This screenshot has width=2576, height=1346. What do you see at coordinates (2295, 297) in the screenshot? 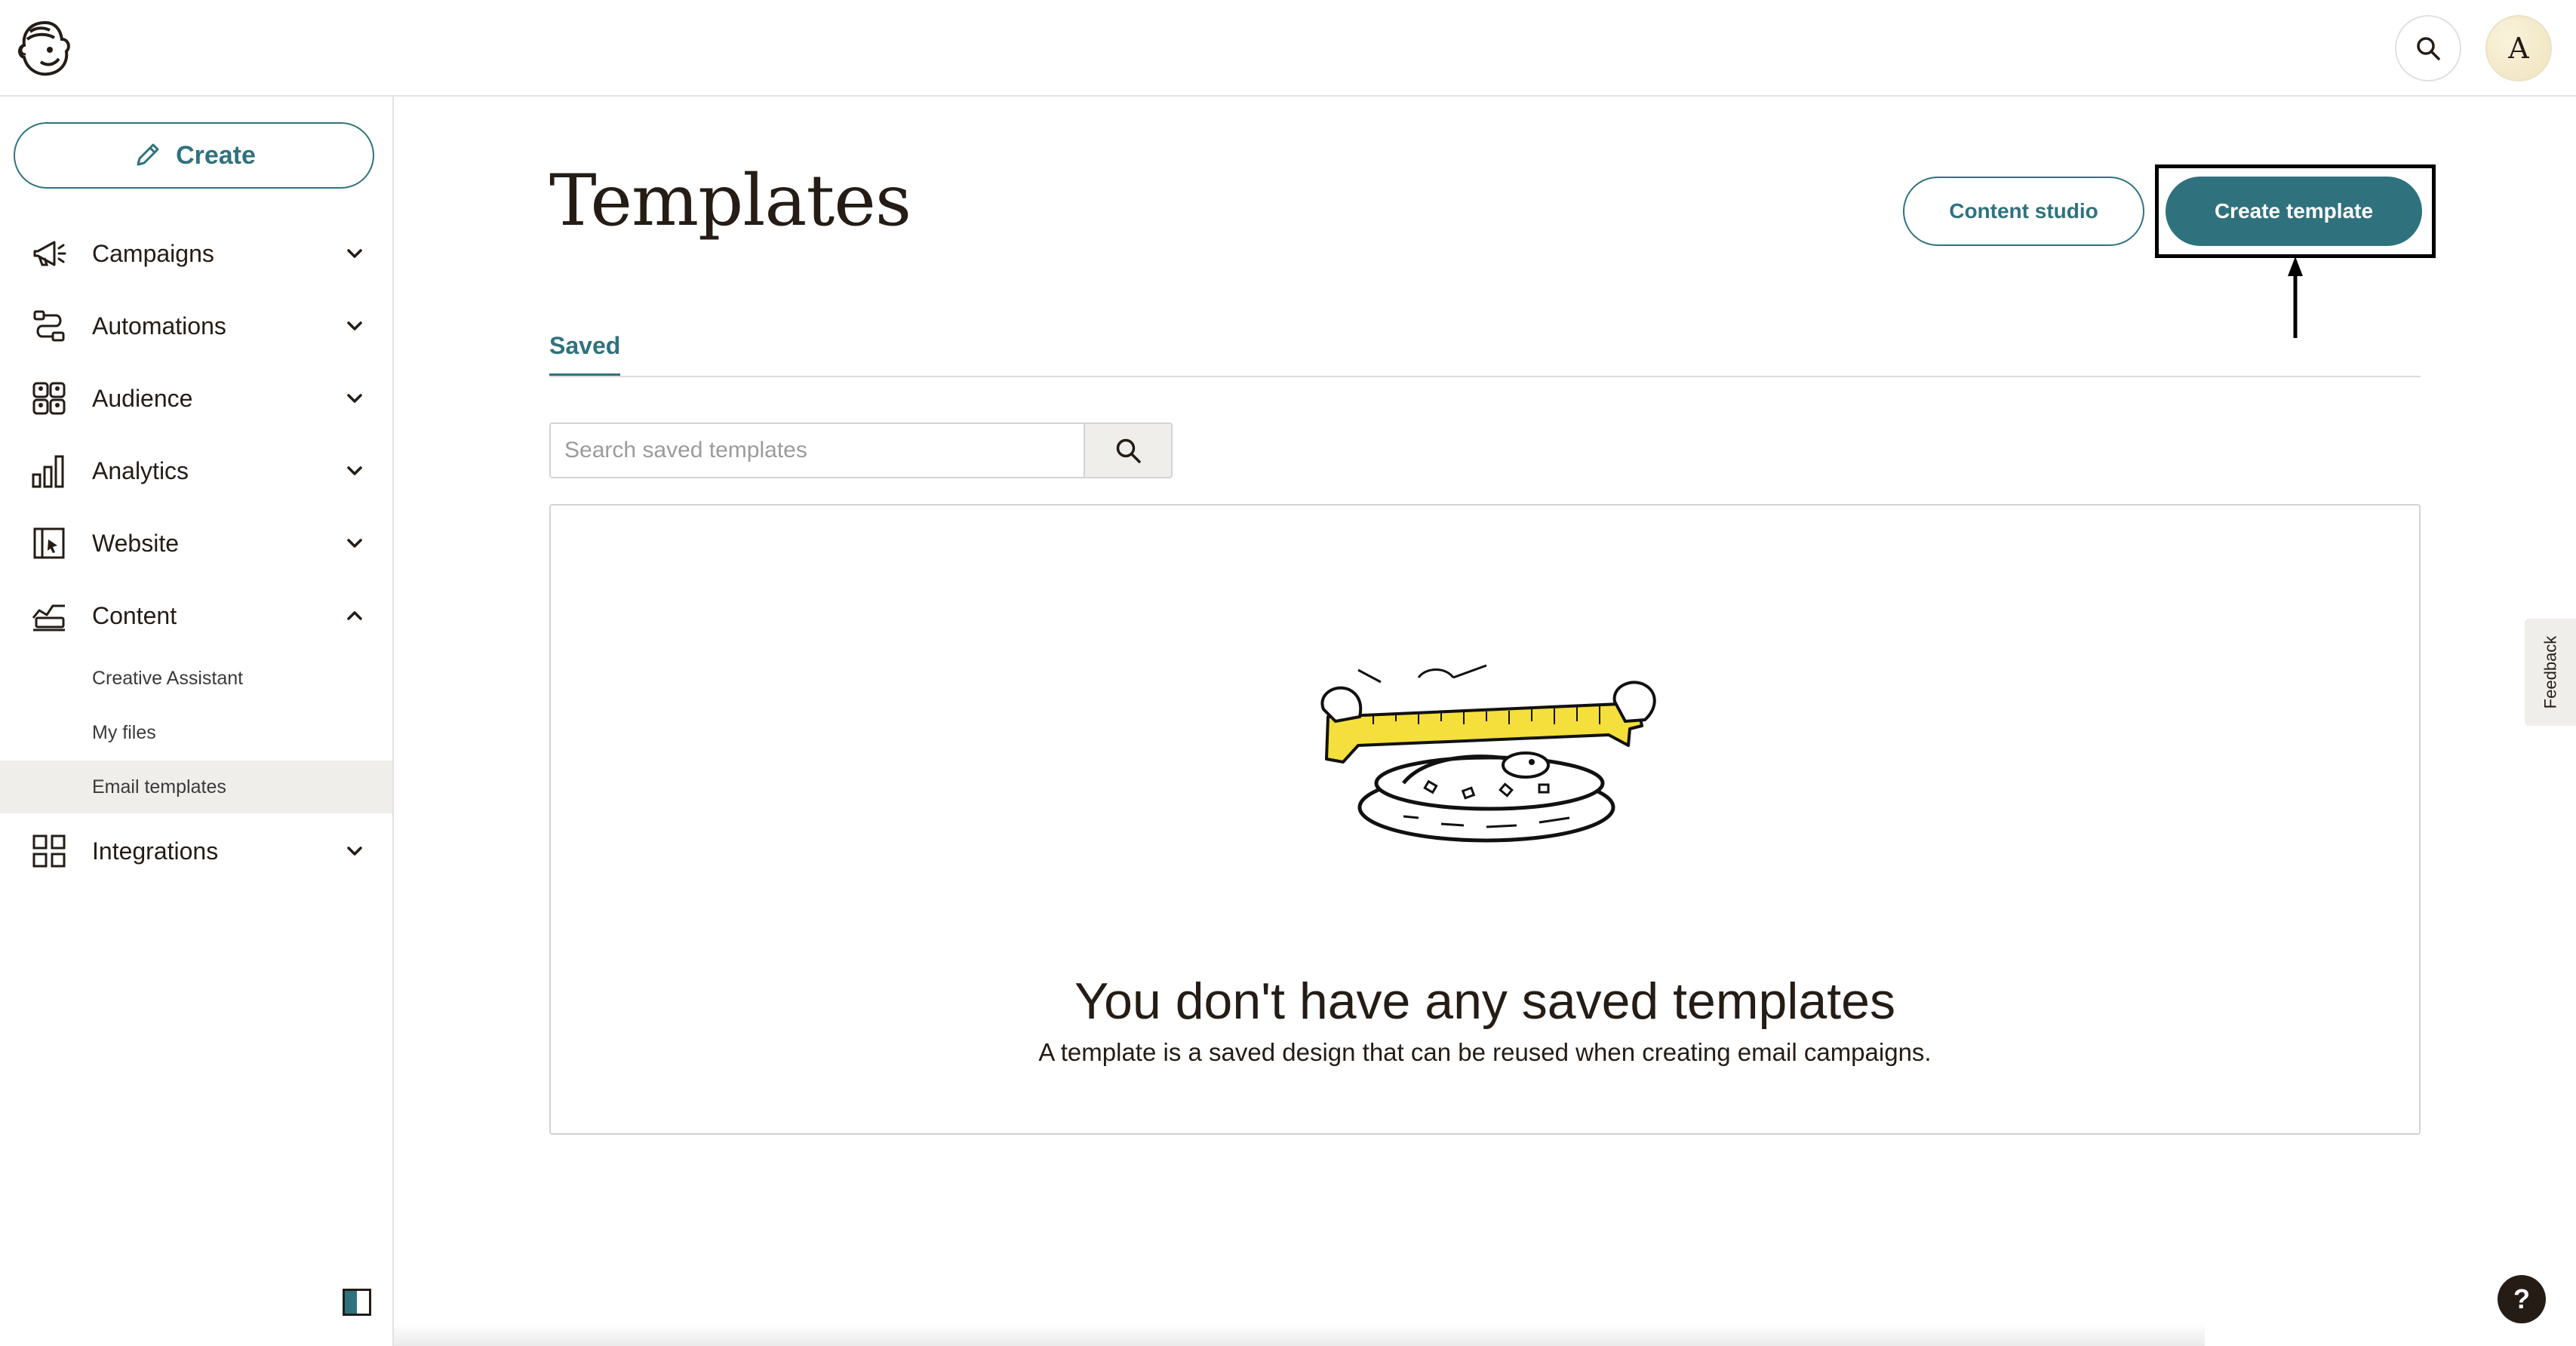
I see `arrow-up-annotation-icon` at bounding box center [2295, 297].